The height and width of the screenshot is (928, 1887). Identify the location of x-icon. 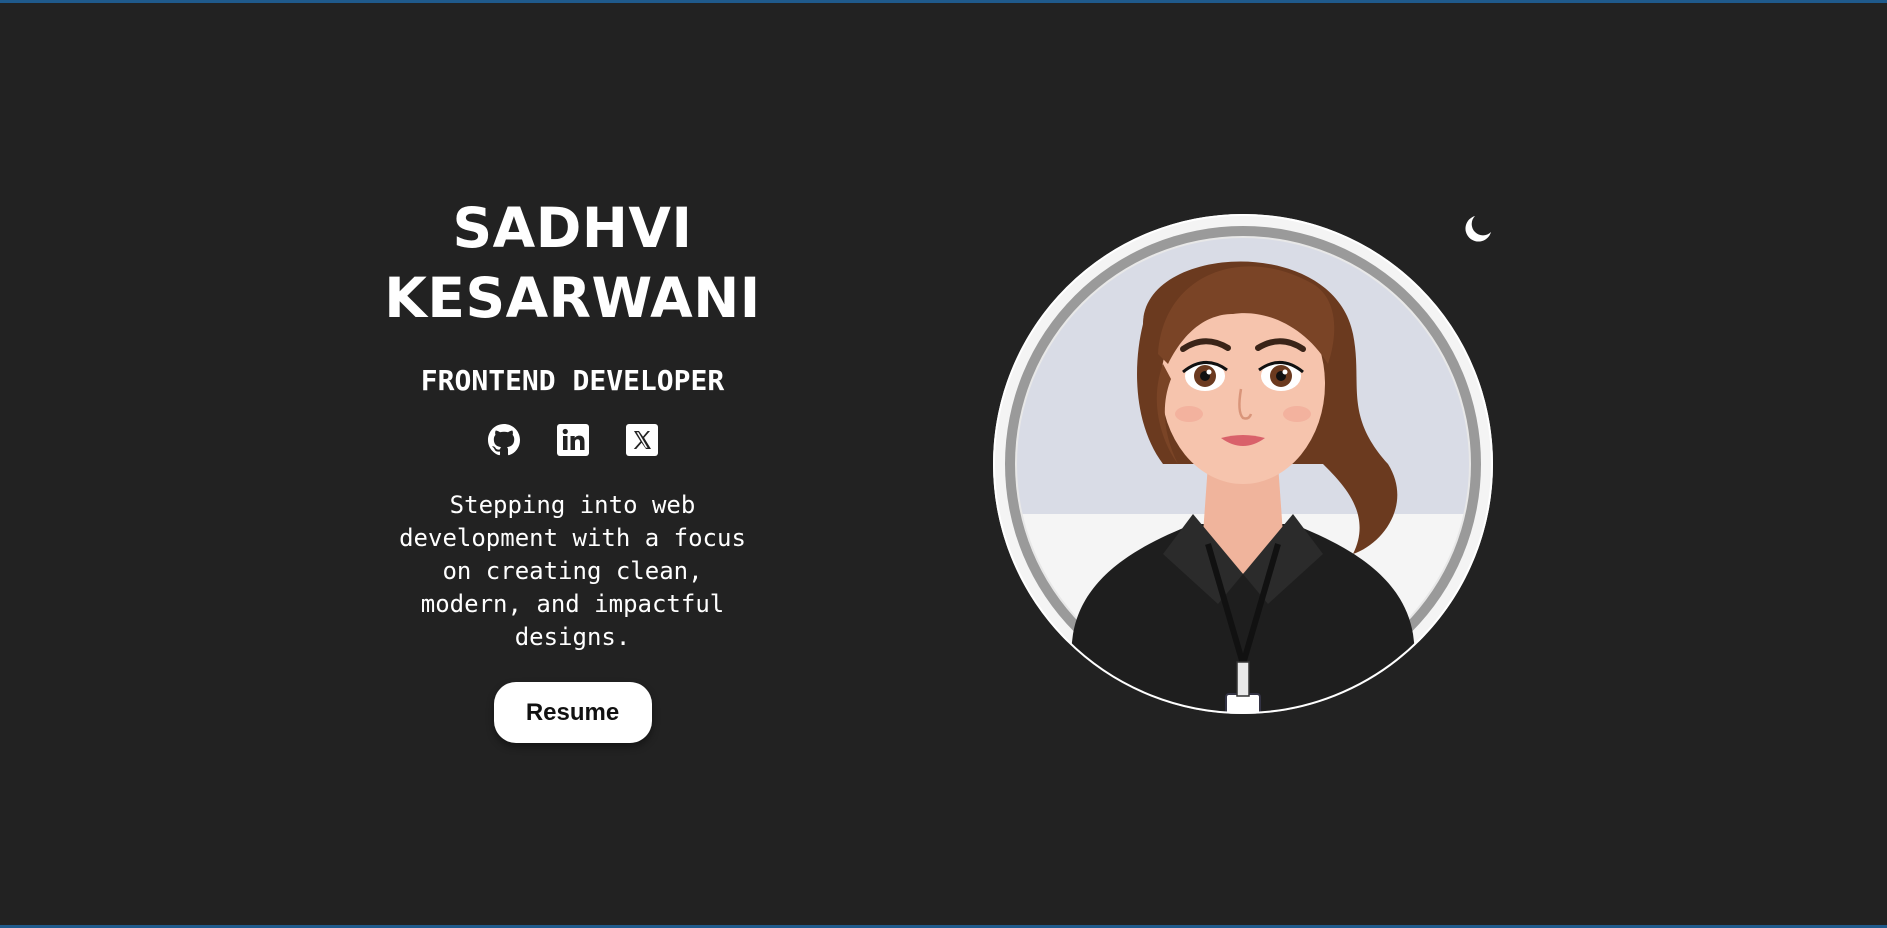
(641, 440).